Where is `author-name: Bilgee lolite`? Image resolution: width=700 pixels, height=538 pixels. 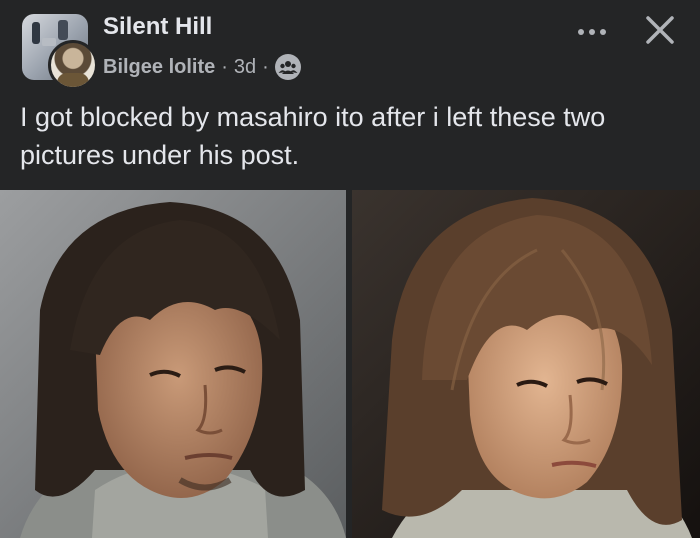
author-name: Bilgee lolite is located at coordinates (159, 67).